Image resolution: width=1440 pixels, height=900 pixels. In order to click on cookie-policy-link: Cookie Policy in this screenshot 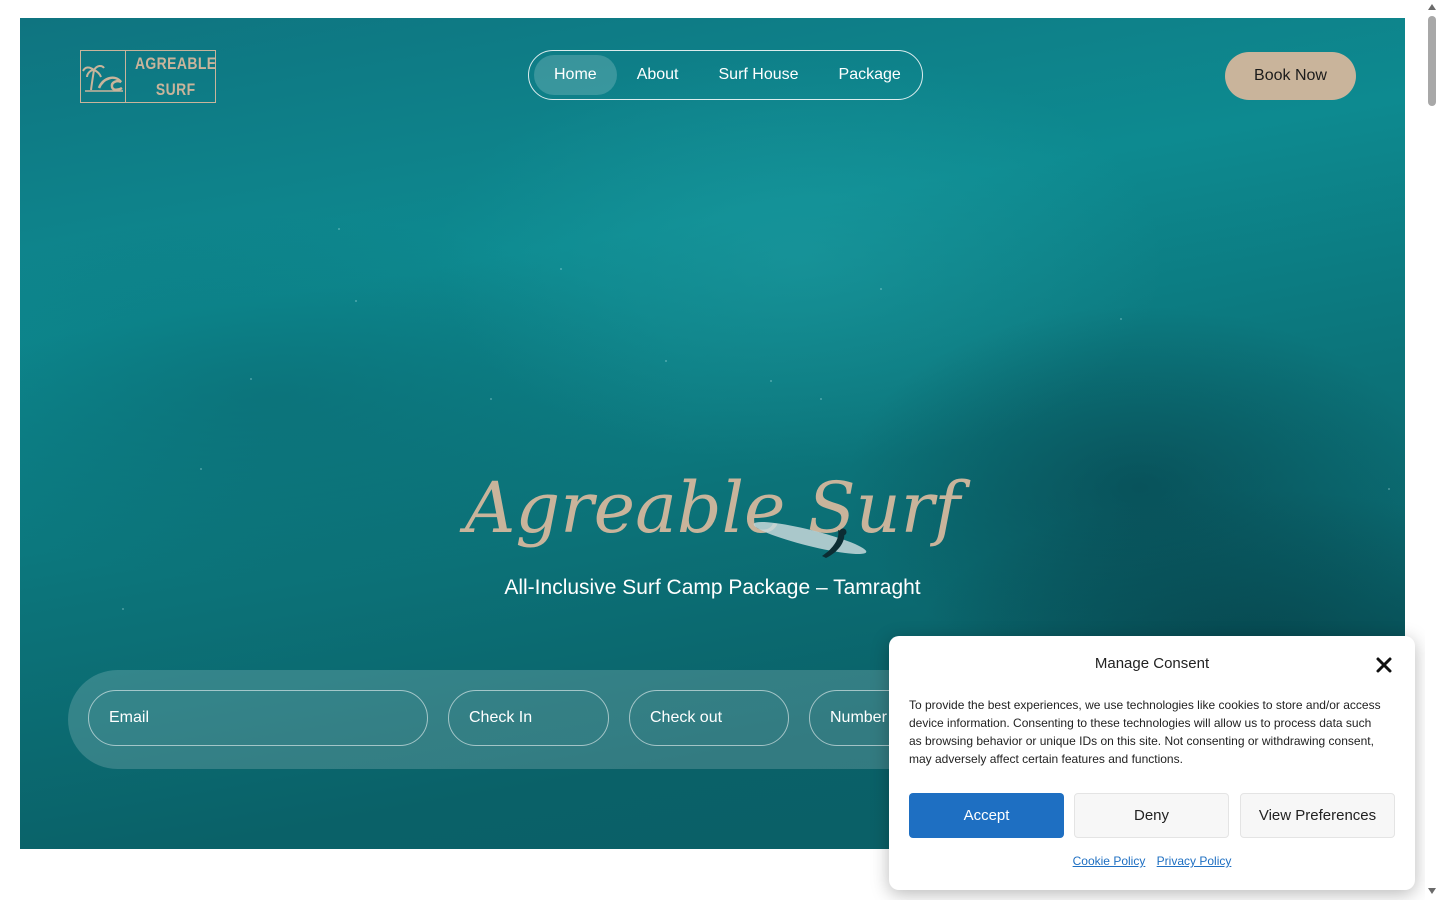, I will do `click(1109, 861)`.